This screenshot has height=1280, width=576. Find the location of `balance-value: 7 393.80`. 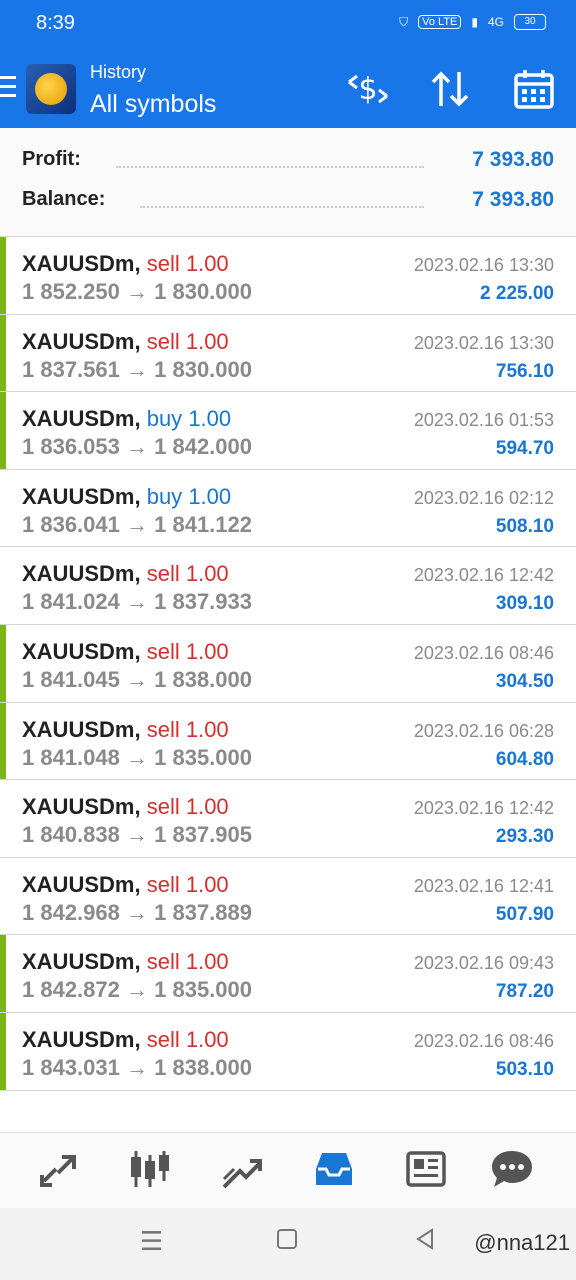

balance-value: 7 393.80 is located at coordinates (513, 199).